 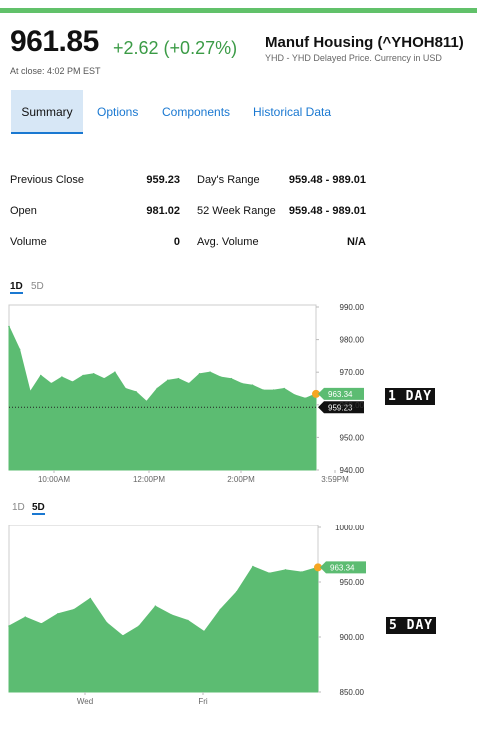 What do you see at coordinates (349, 528) in the screenshot?
I see `y-tick-label: 1000.00` at bounding box center [349, 528].